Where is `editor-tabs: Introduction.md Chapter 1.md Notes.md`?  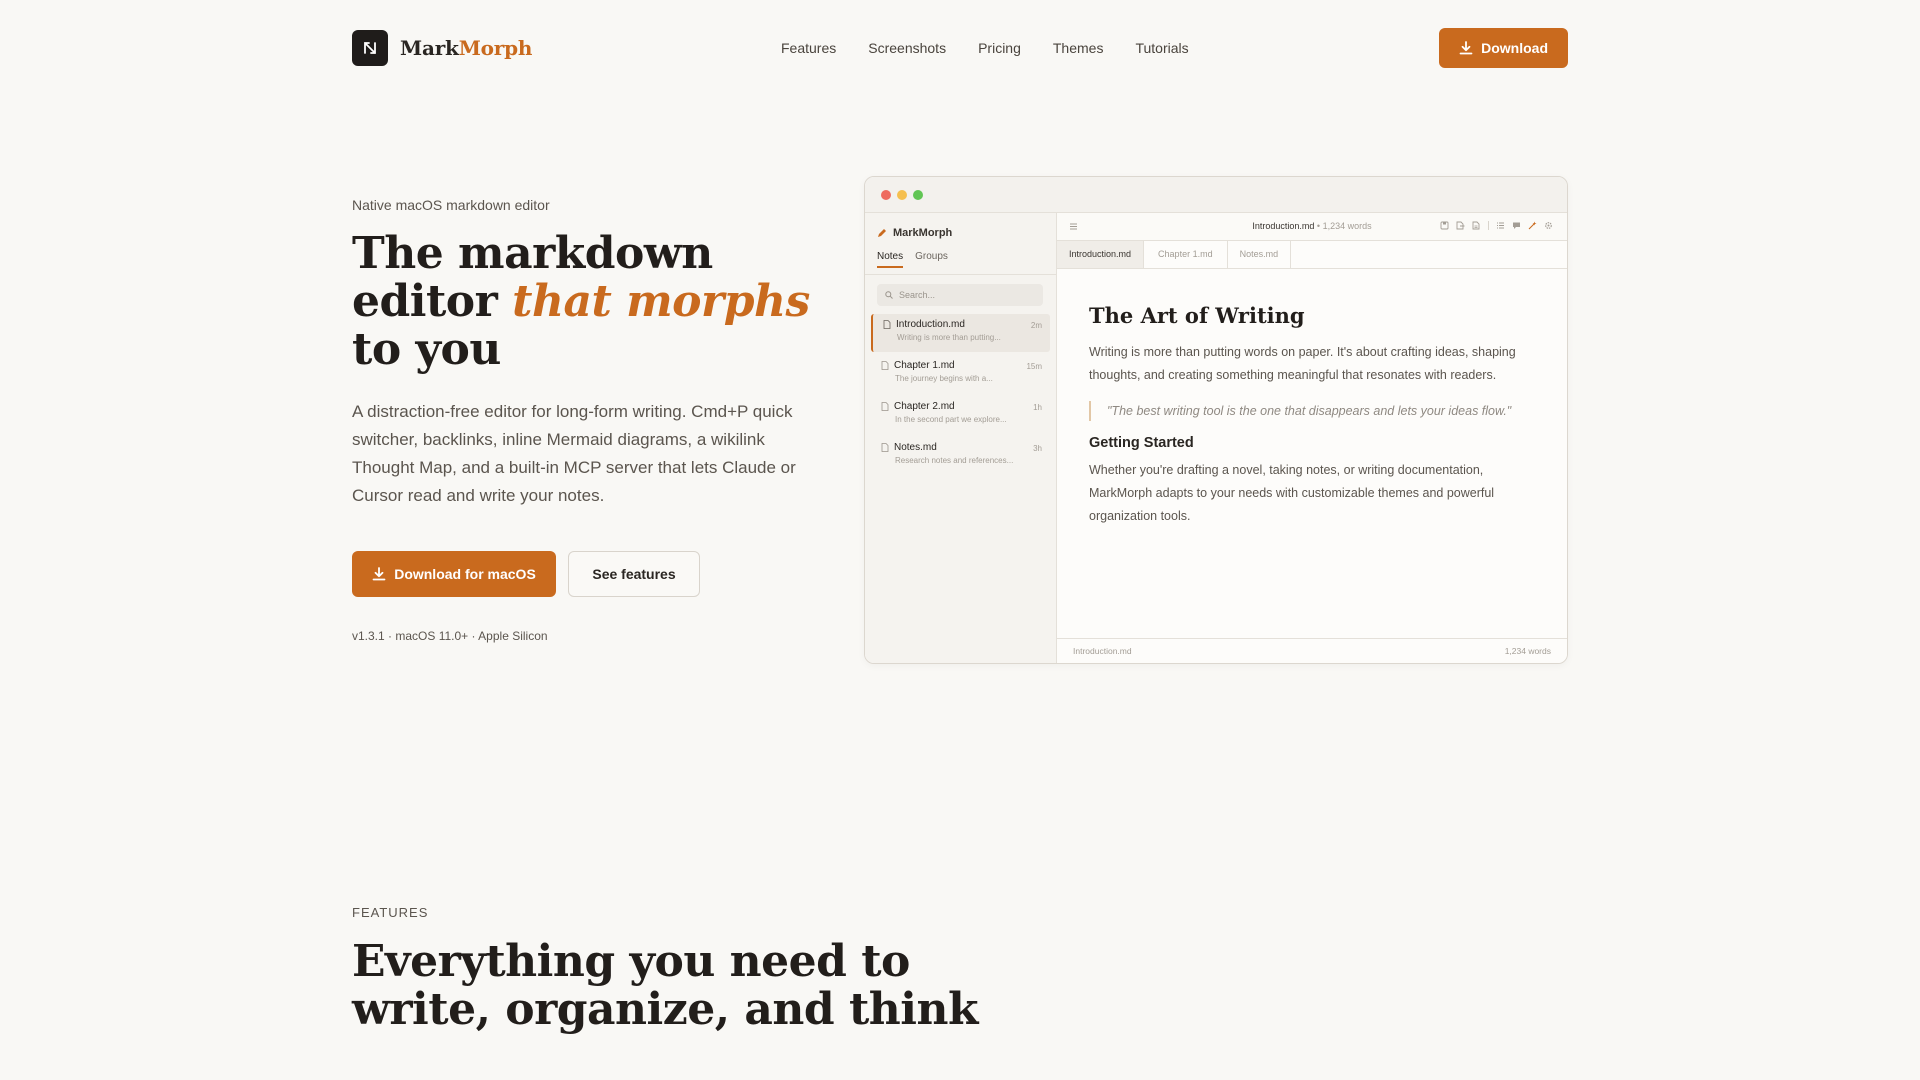 editor-tabs: Introduction.md Chapter 1.md Notes.md is located at coordinates (1312, 255).